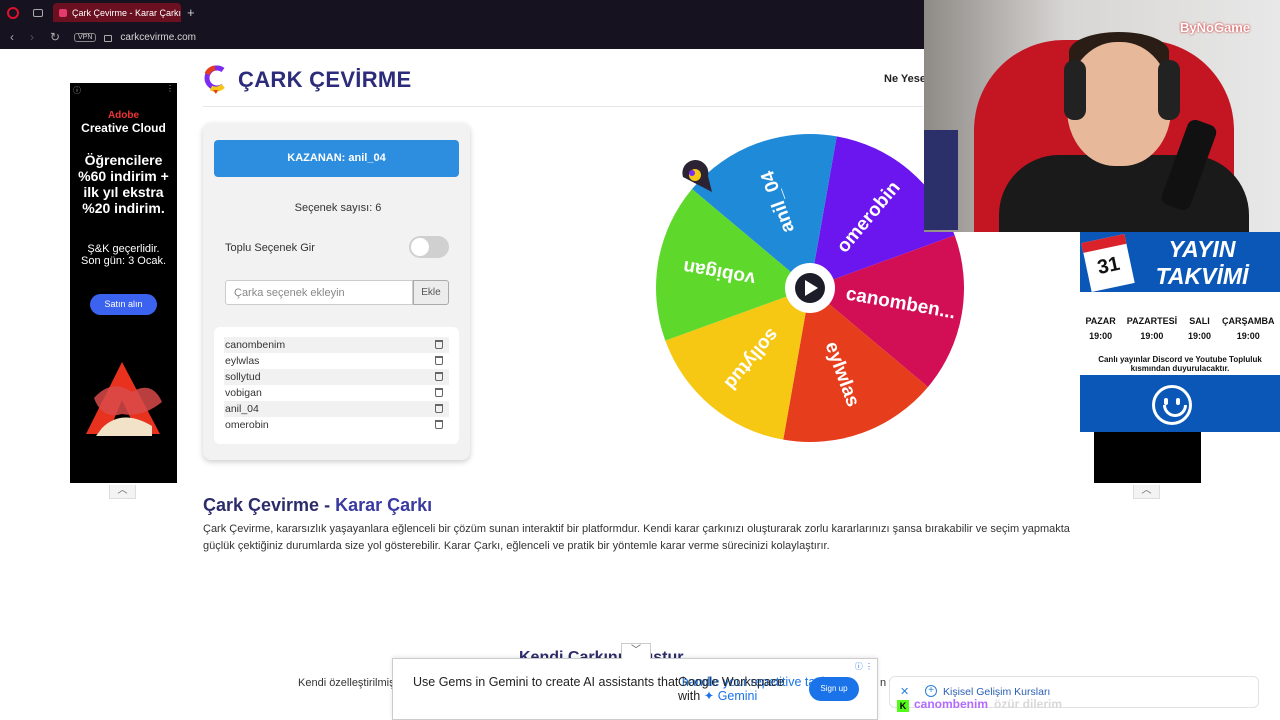 The image size is (1280, 720). Describe the element at coordinates (85, 37) in the screenshot. I see `vpn-badge: VPN` at that location.